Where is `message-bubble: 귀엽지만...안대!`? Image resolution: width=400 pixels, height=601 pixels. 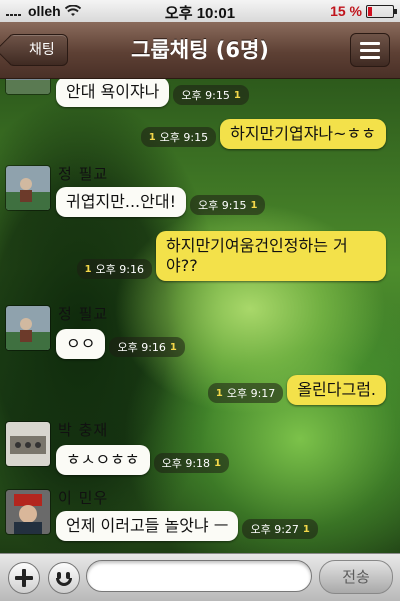
message-bubble: 귀엽지만...안대! is located at coordinates (121, 202).